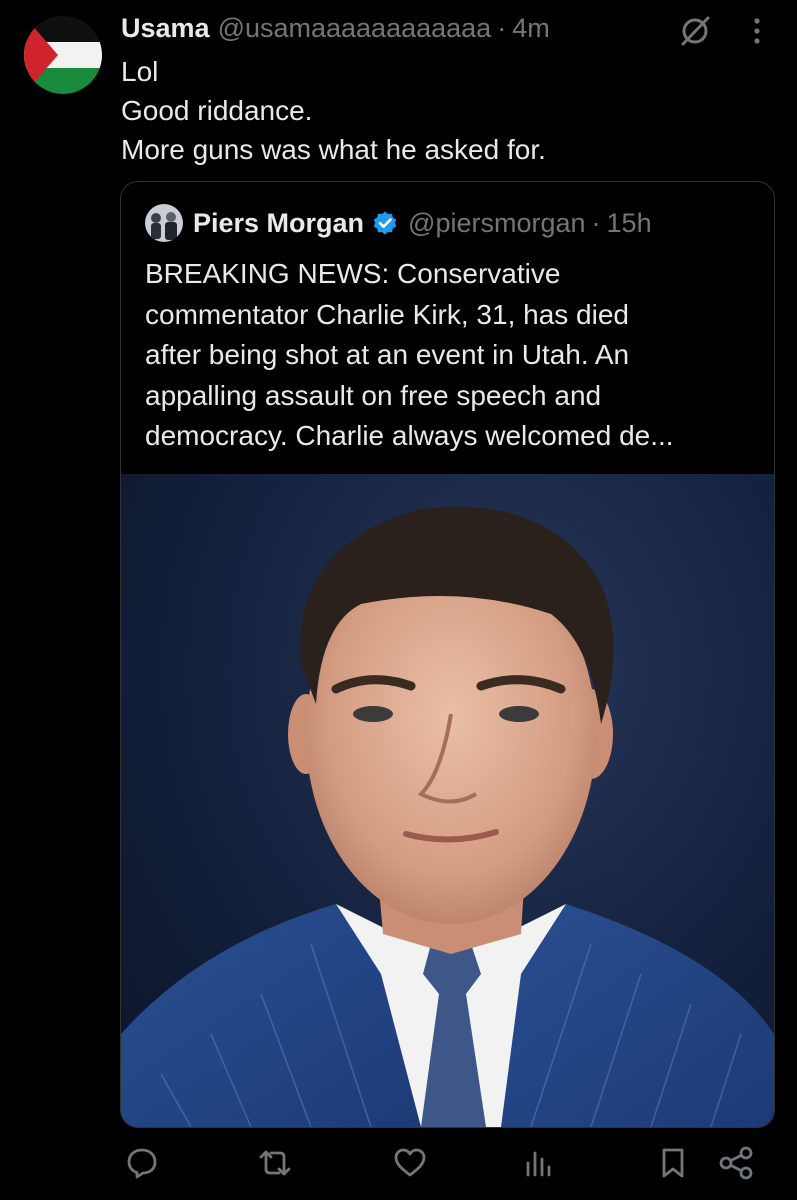 This screenshot has width=797, height=1200. Describe the element at coordinates (531, 28) in the screenshot. I see `tweet-timestamp: 4m` at that location.